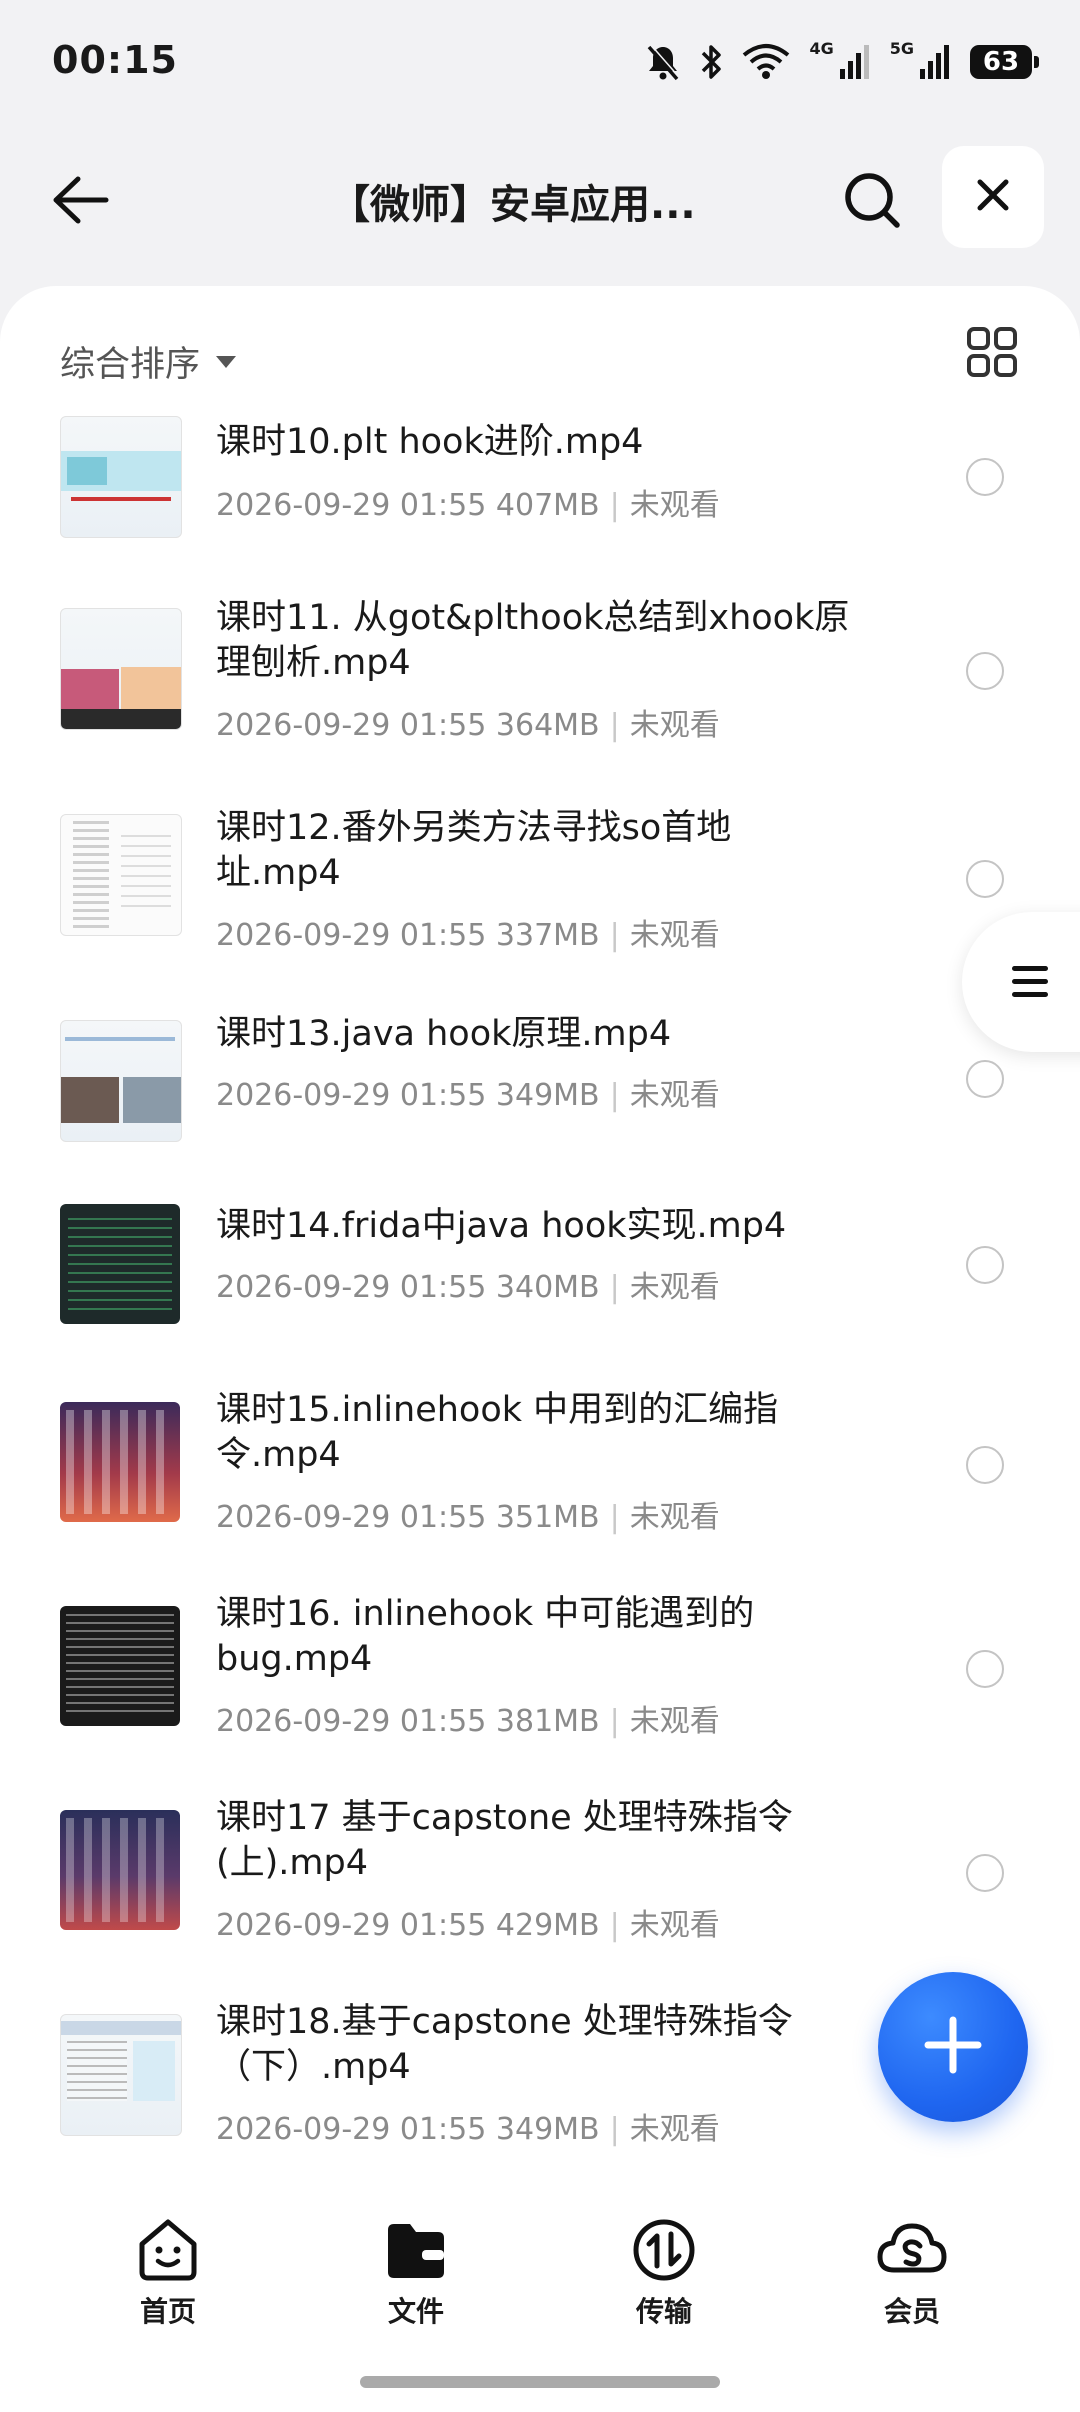  Describe the element at coordinates (444, 1034) in the screenshot. I see `file-name: 课时13.java hook原理.mp4` at that location.